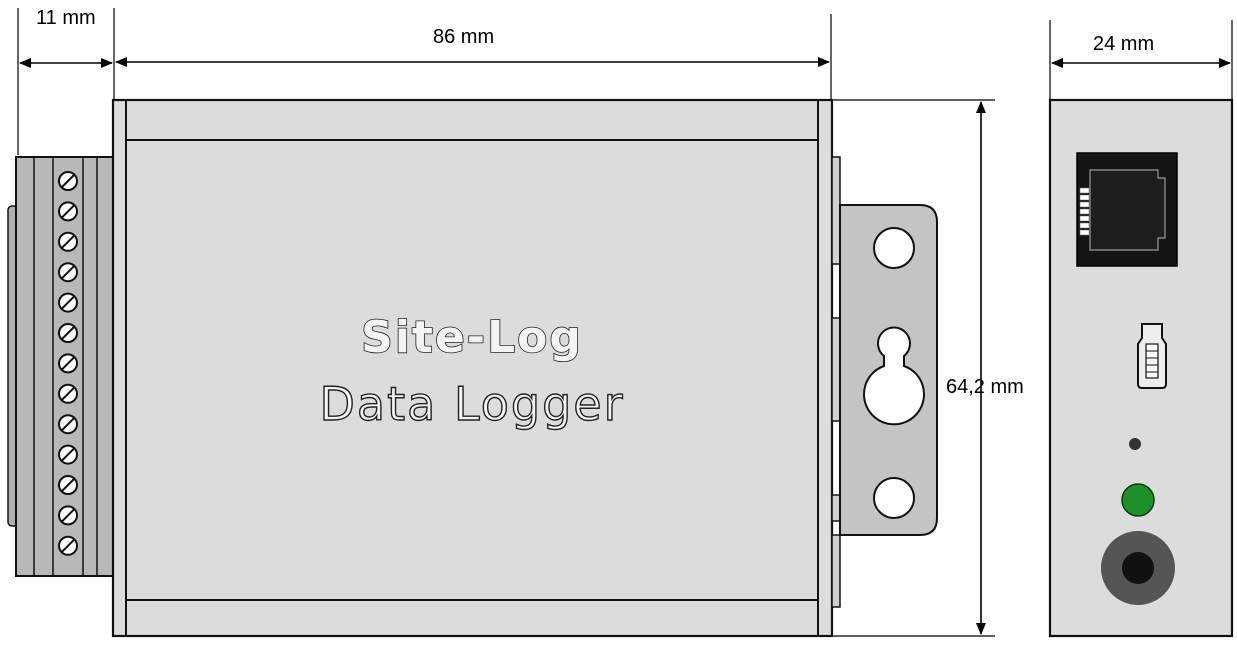  I want to click on reset-hole-icon, so click(1135, 444).